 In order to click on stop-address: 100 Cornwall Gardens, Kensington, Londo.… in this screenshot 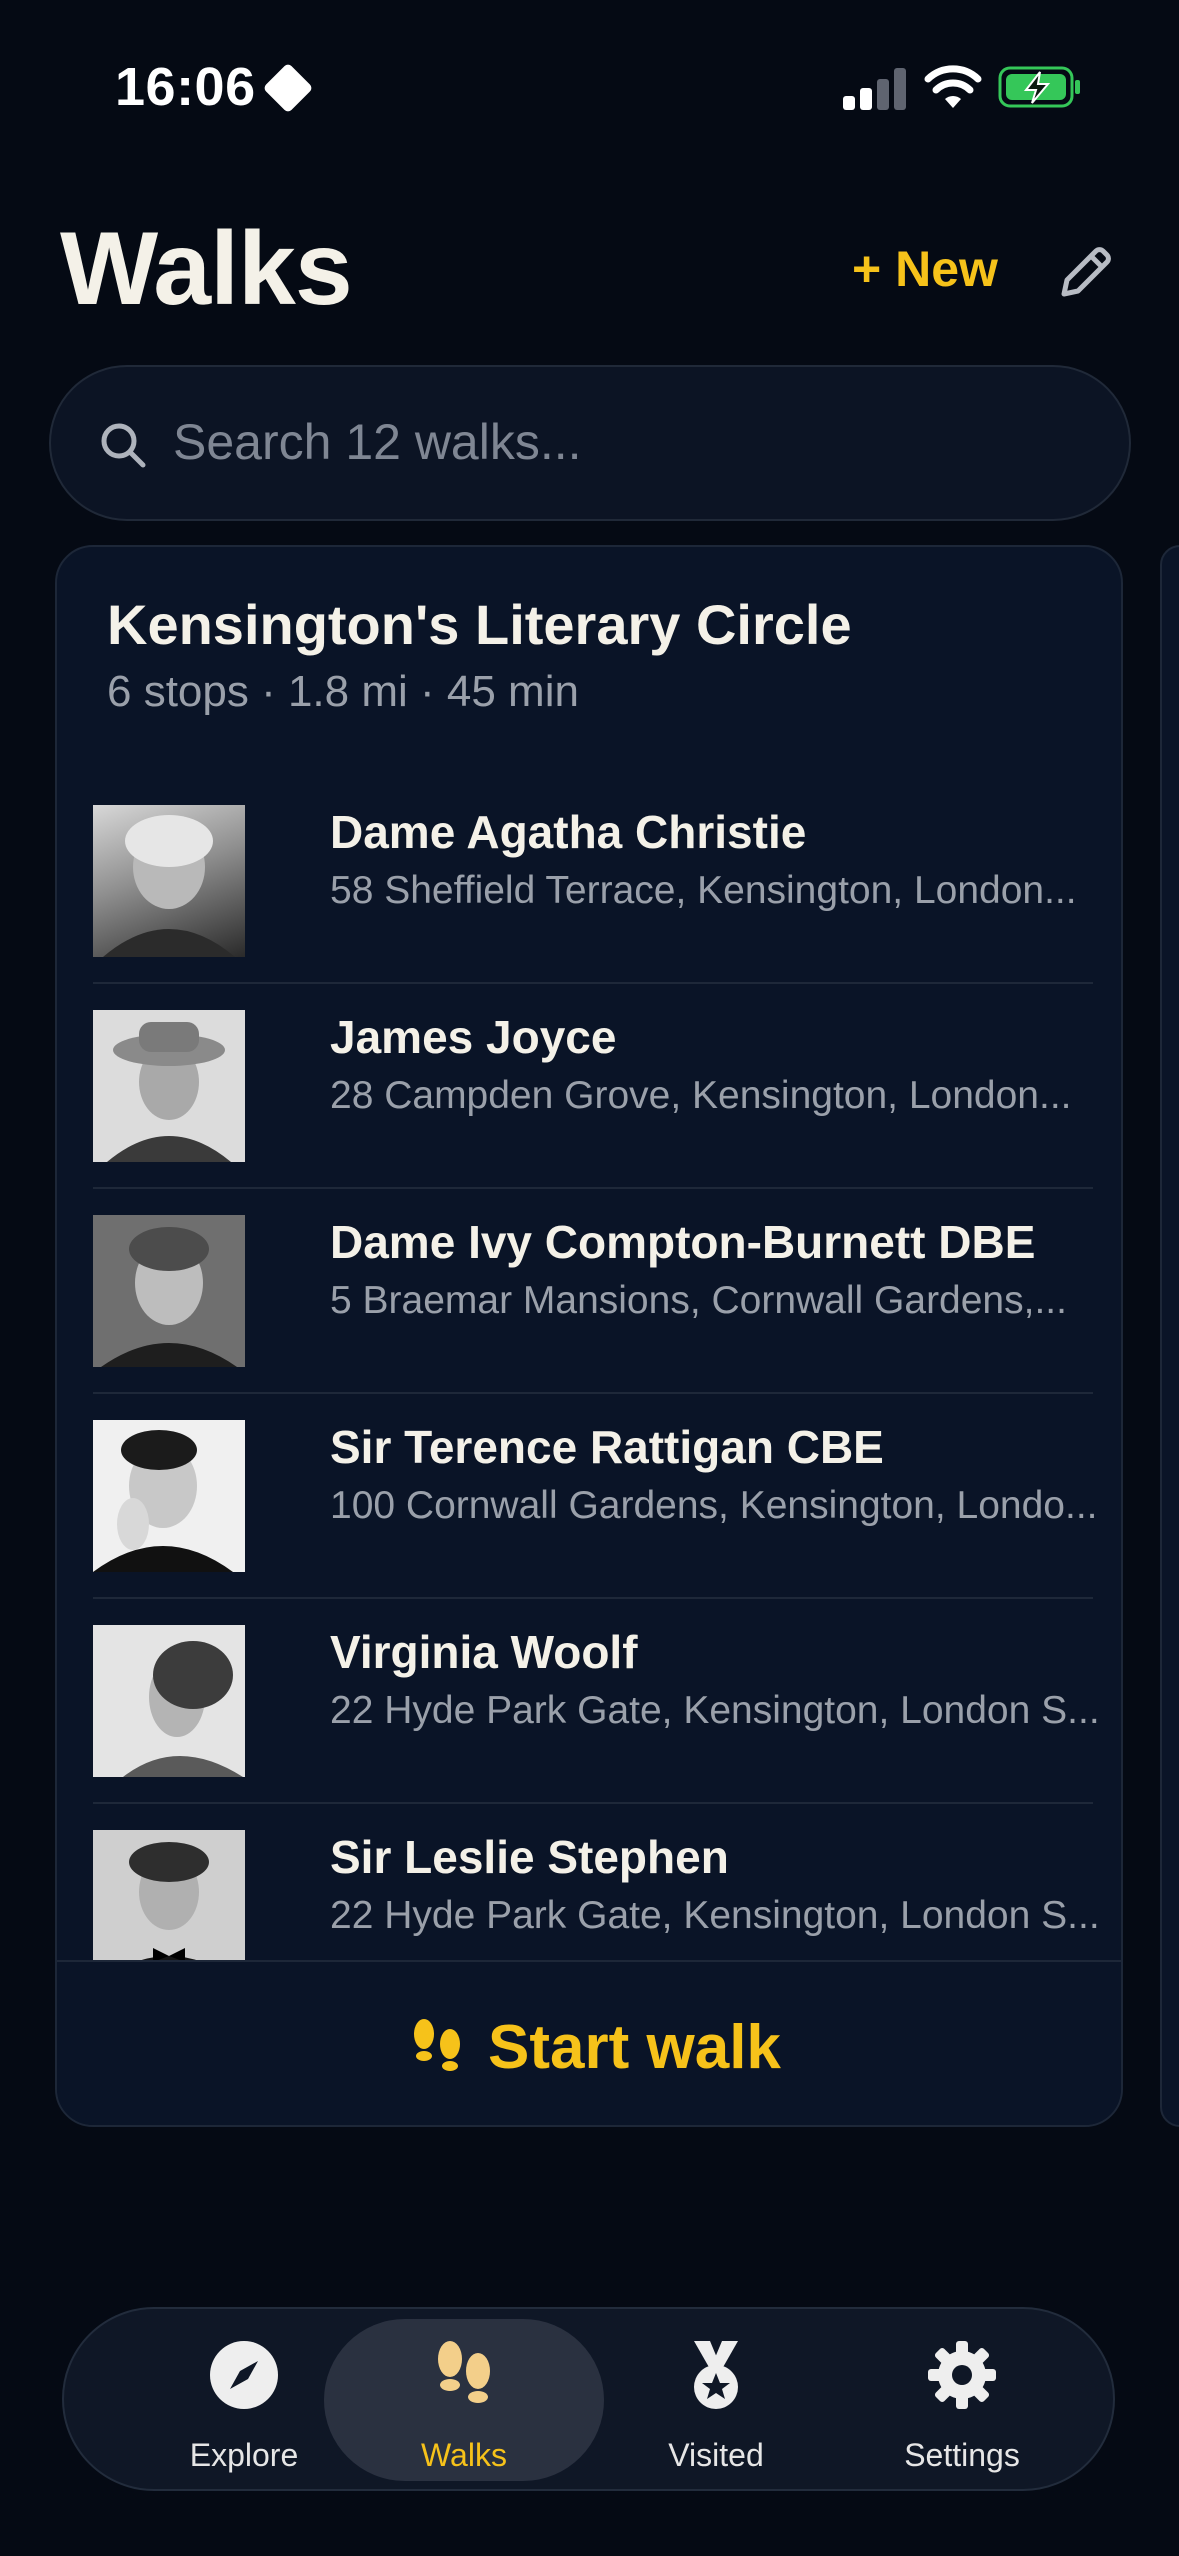, I will do `click(714, 1505)`.